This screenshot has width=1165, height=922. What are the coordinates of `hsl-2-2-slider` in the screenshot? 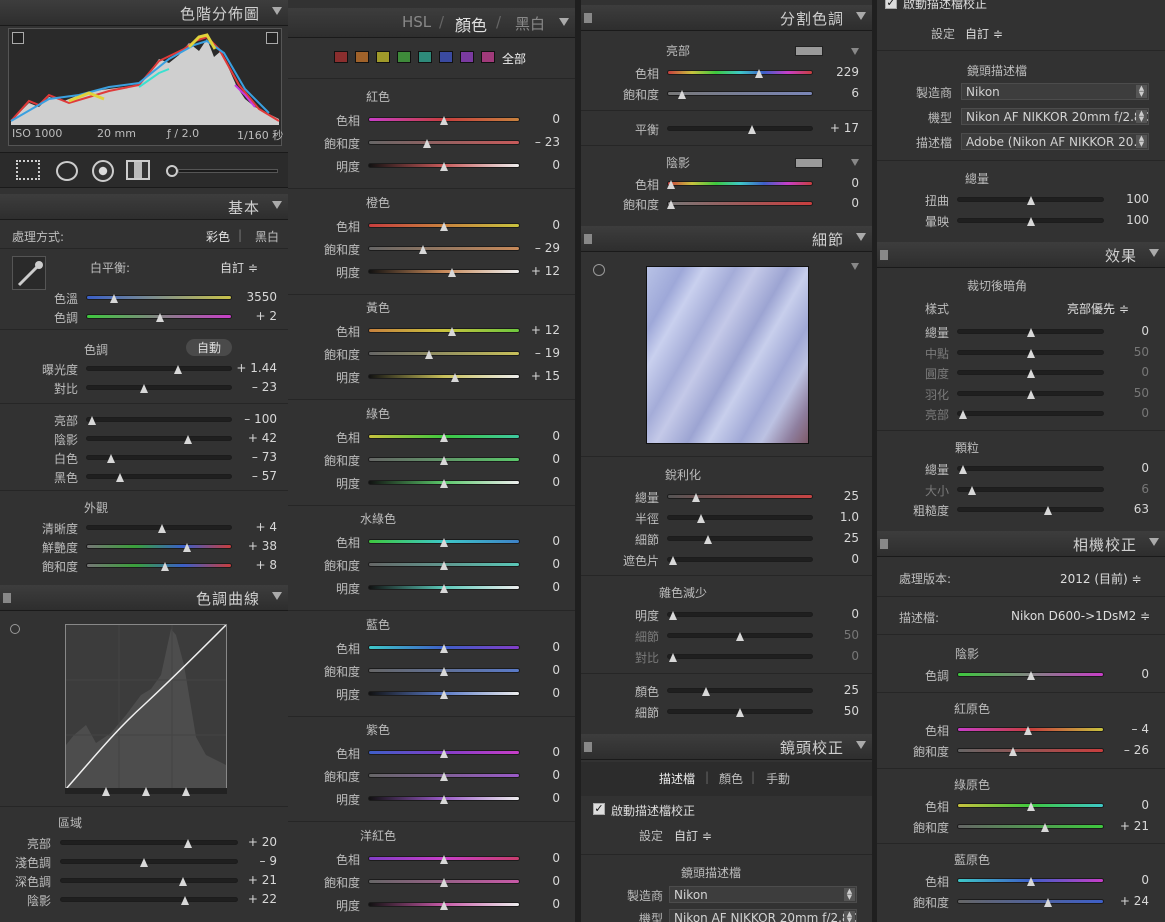 It's located at (444, 376).